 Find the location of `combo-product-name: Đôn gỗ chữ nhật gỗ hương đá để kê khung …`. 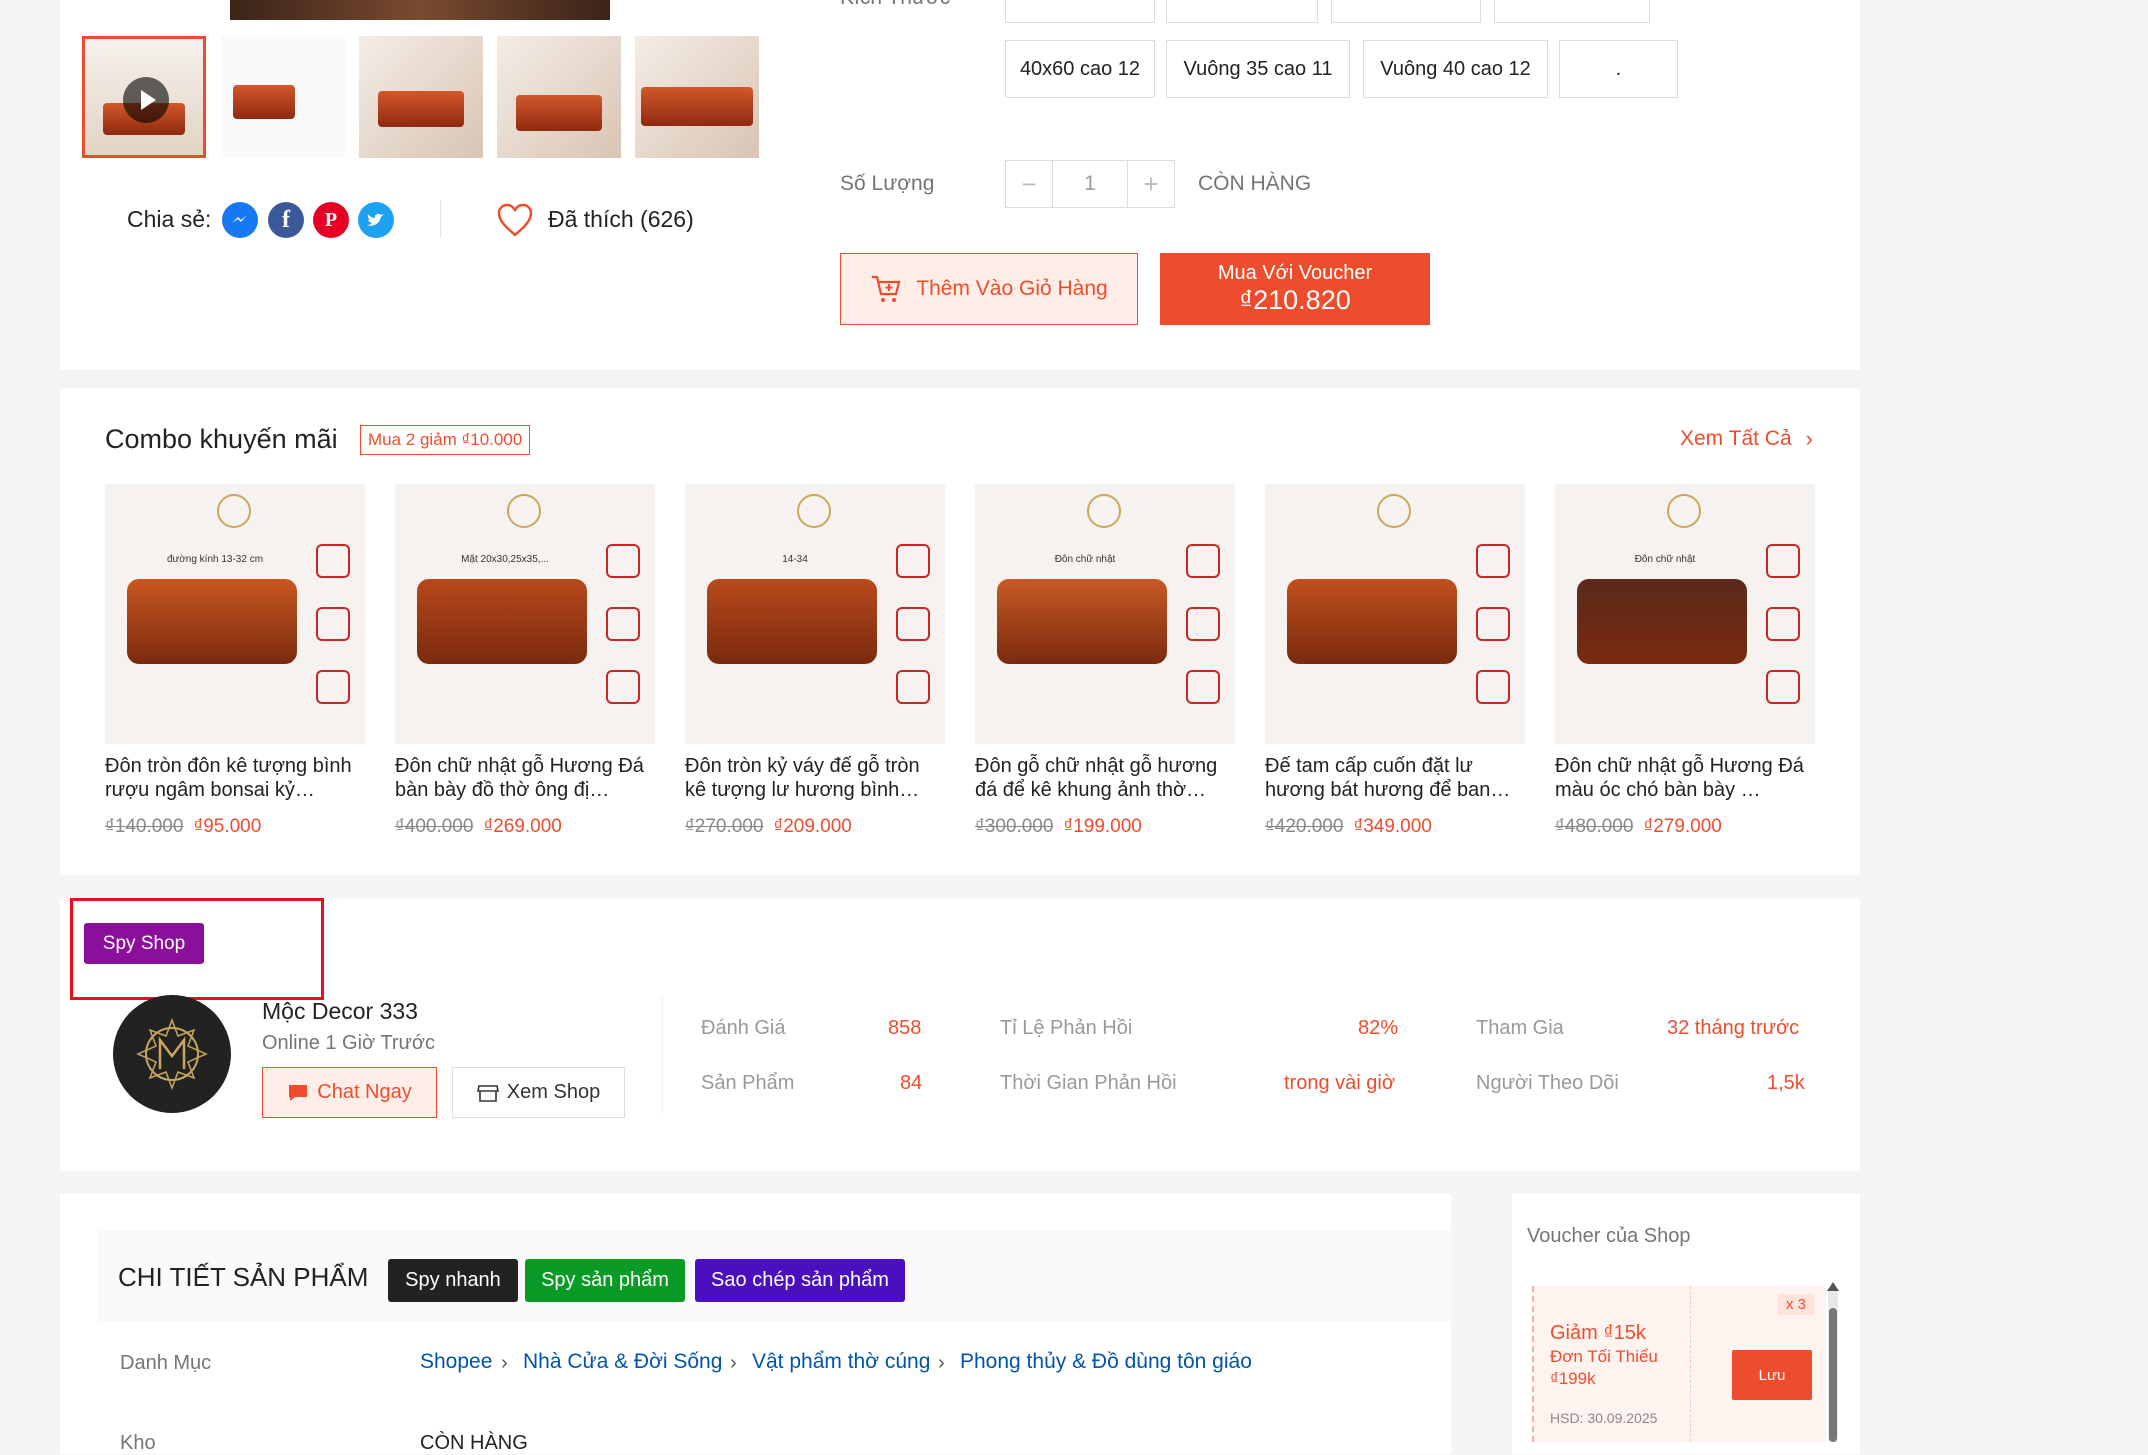

combo-product-name: Đôn gỗ chữ nhật gỗ hương đá để kê khung … is located at coordinates (1105, 778).